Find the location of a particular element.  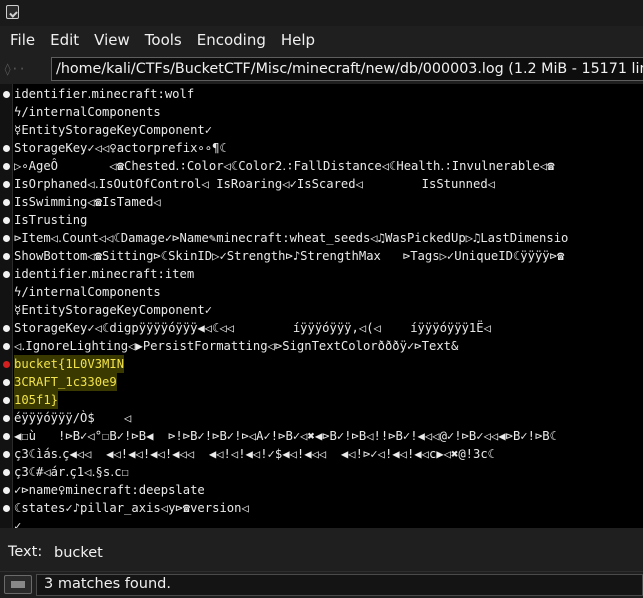

line-text: ✓⊳name♀minecraft:deepslate is located at coordinates (109, 490).